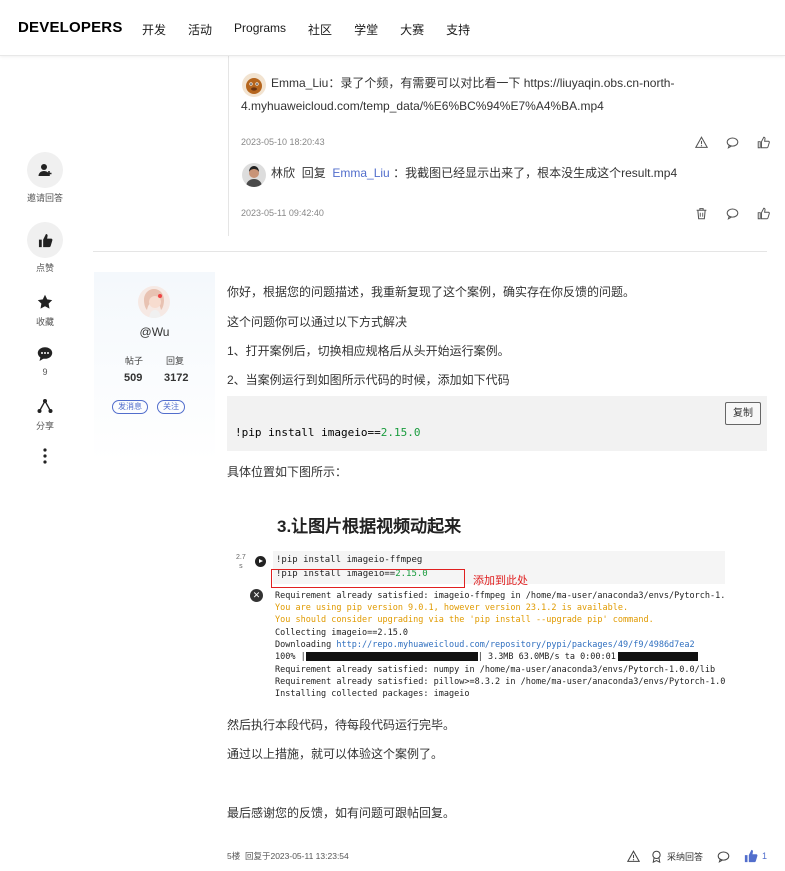 The image size is (785, 871). Describe the element at coordinates (341, 725) in the screenshot. I see `answer-paragraph: 然后执行本段代码，待每段代码运行完毕。` at that location.